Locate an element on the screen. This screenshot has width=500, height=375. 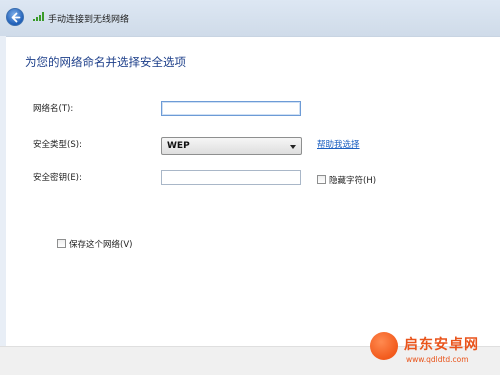
security-type-label: 安全类型(S): is located at coordinates (57, 145).